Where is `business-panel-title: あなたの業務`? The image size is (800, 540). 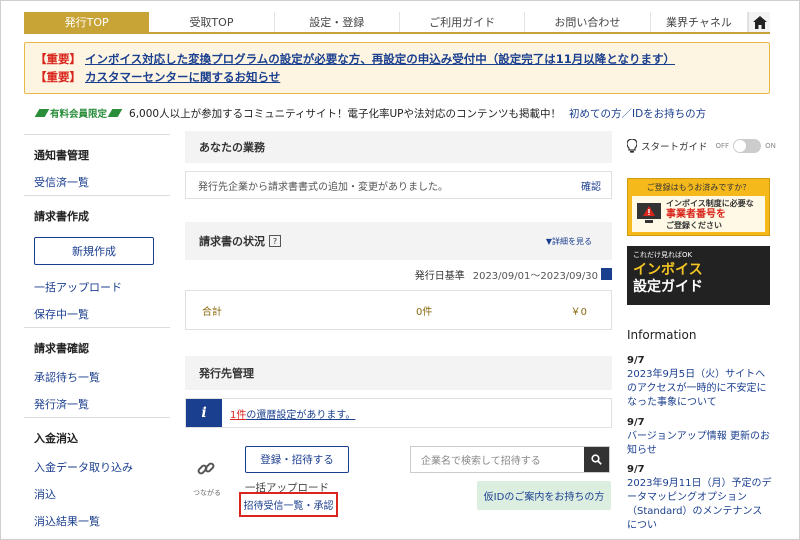 business-panel-title: あなたの業務 is located at coordinates (398, 147).